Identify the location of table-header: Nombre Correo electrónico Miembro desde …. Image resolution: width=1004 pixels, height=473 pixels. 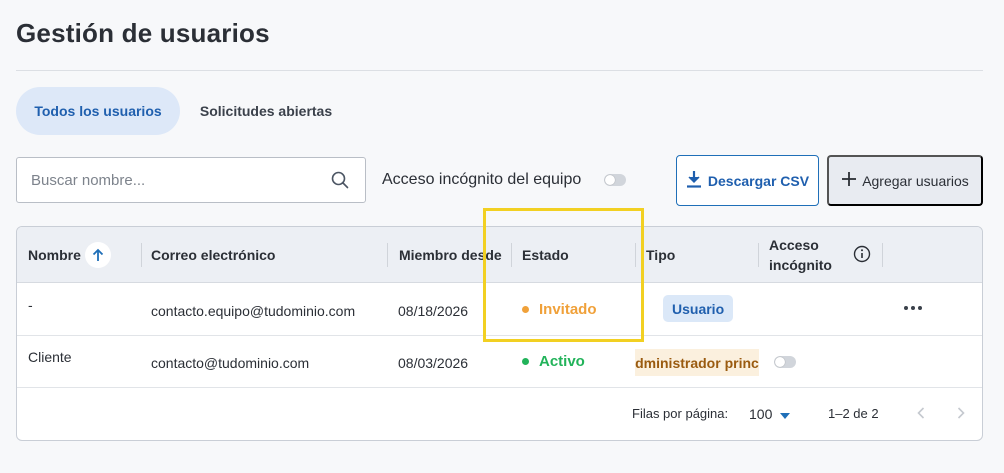
(499, 255).